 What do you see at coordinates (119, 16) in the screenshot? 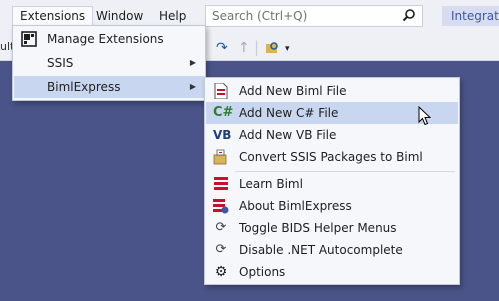
I see `menu-window: Window` at bounding box center [119, 16].